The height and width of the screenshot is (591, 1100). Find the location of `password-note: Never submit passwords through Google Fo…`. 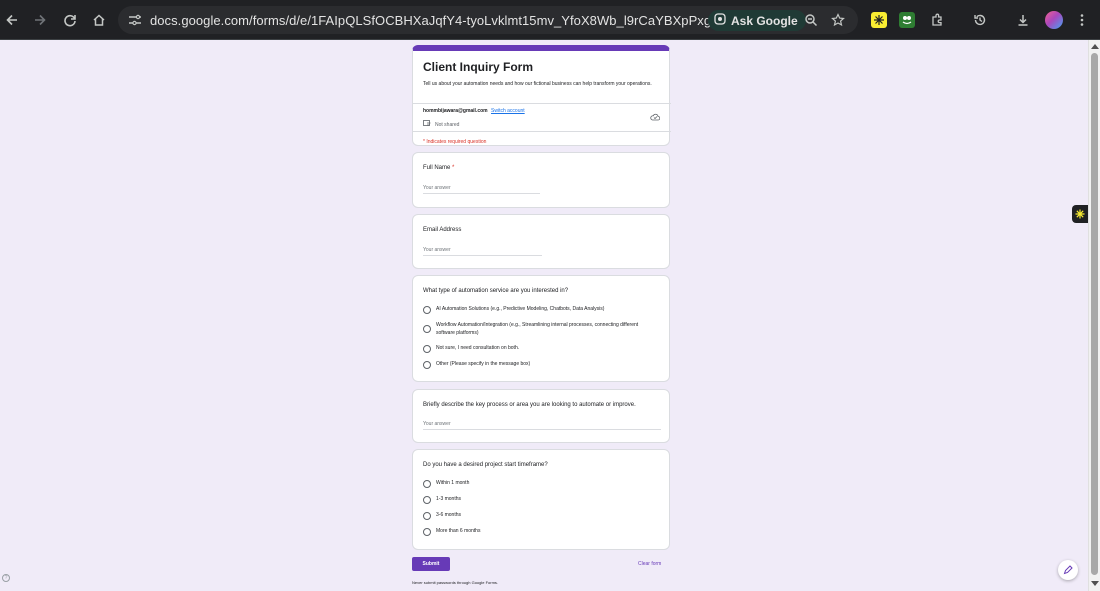

password-note: Never submit passwords through Google Fo… is located at coordinates (455, 582).